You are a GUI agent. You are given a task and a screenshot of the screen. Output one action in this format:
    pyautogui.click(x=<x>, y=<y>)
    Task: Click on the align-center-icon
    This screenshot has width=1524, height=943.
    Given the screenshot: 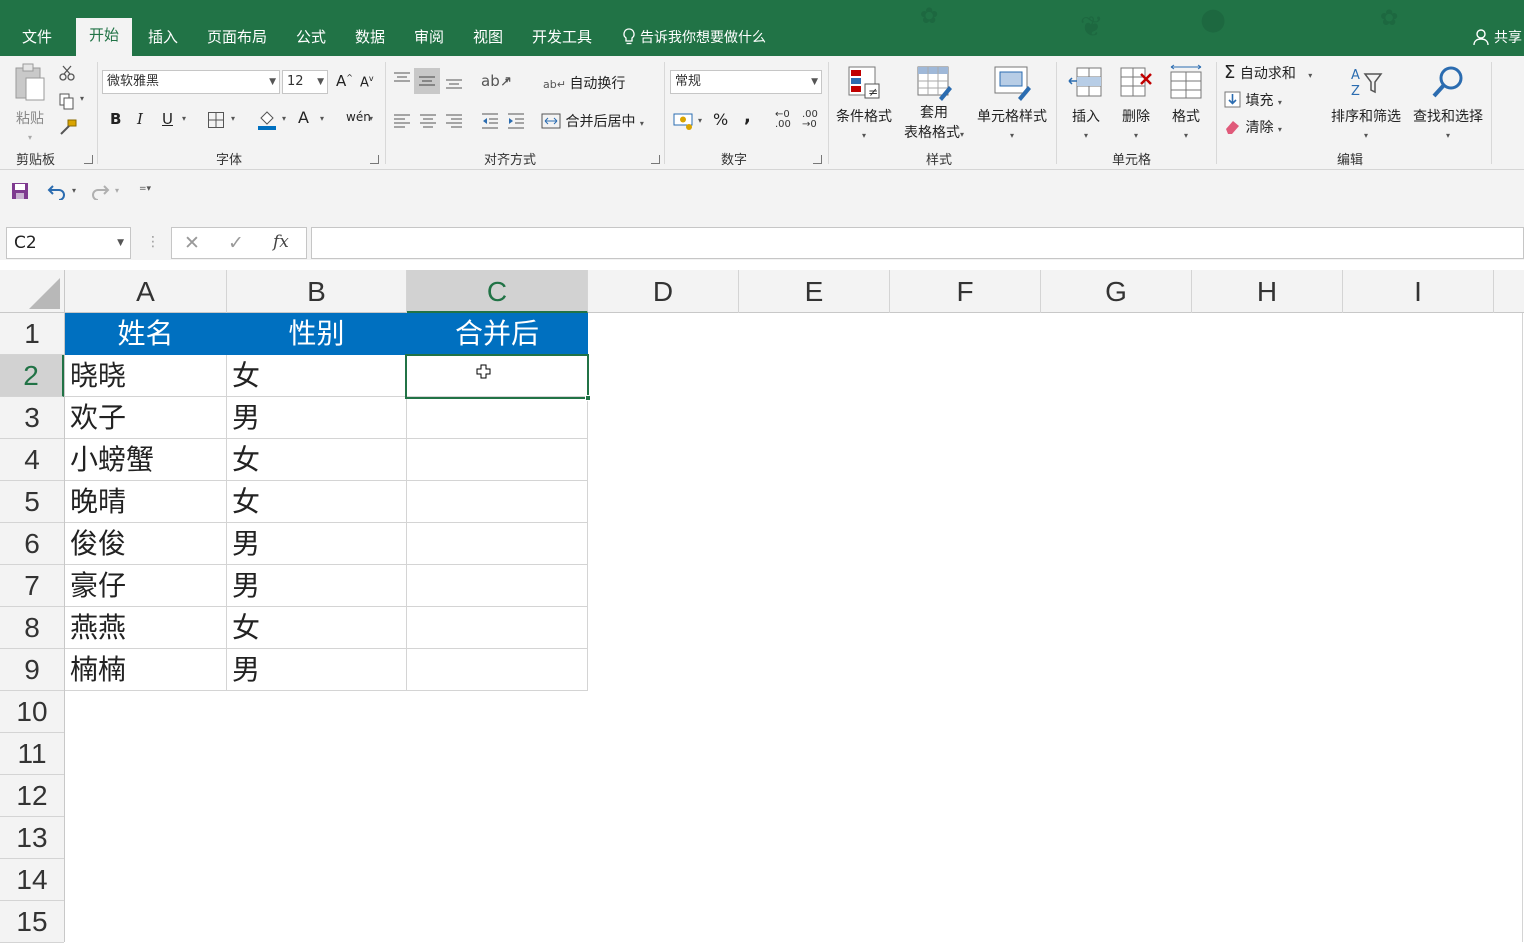 What is the action you would take?
    pyautogui.click(x=428, y=121)
    